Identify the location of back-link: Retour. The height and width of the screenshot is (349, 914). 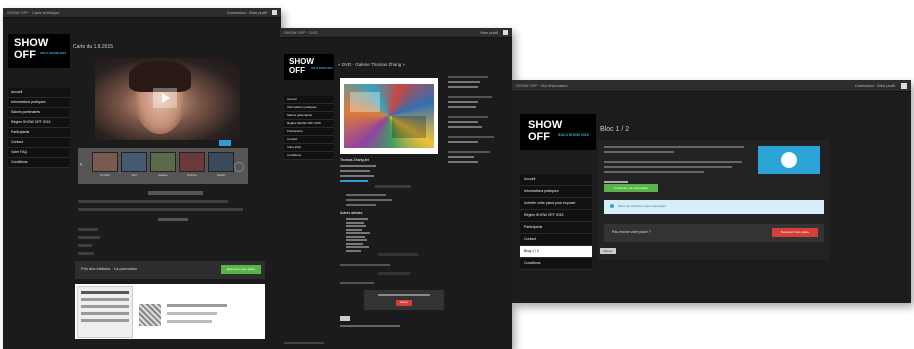
(608, 251).